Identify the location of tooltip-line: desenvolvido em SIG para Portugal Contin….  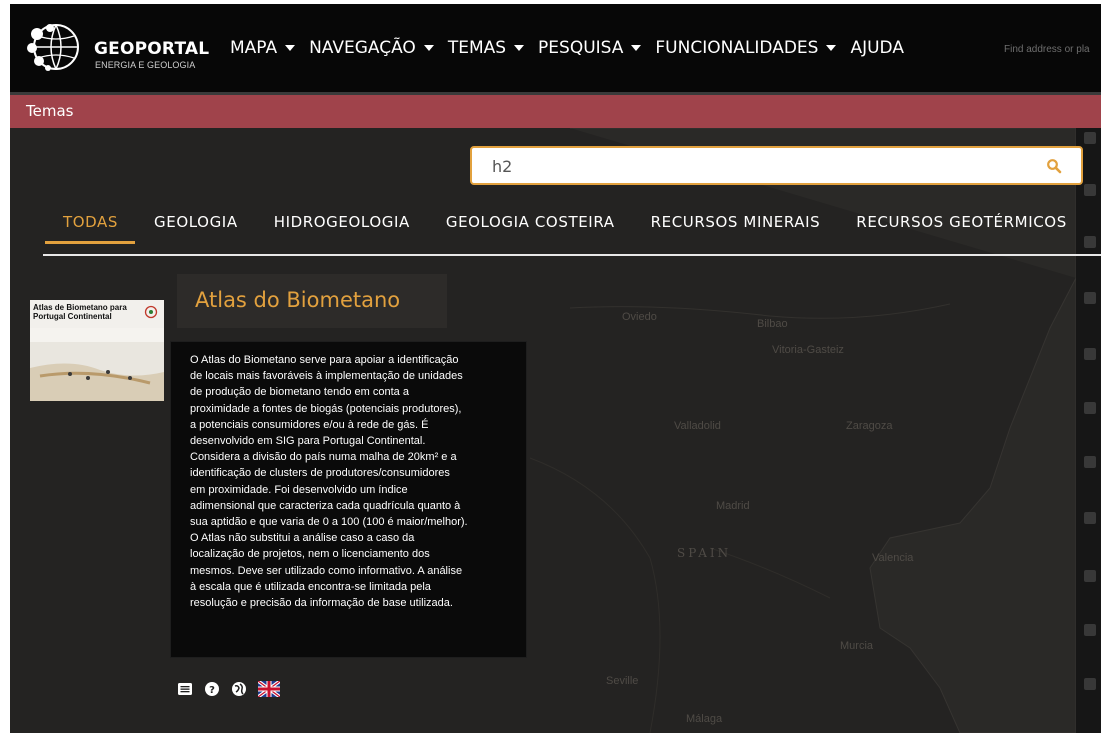
(308, 441).